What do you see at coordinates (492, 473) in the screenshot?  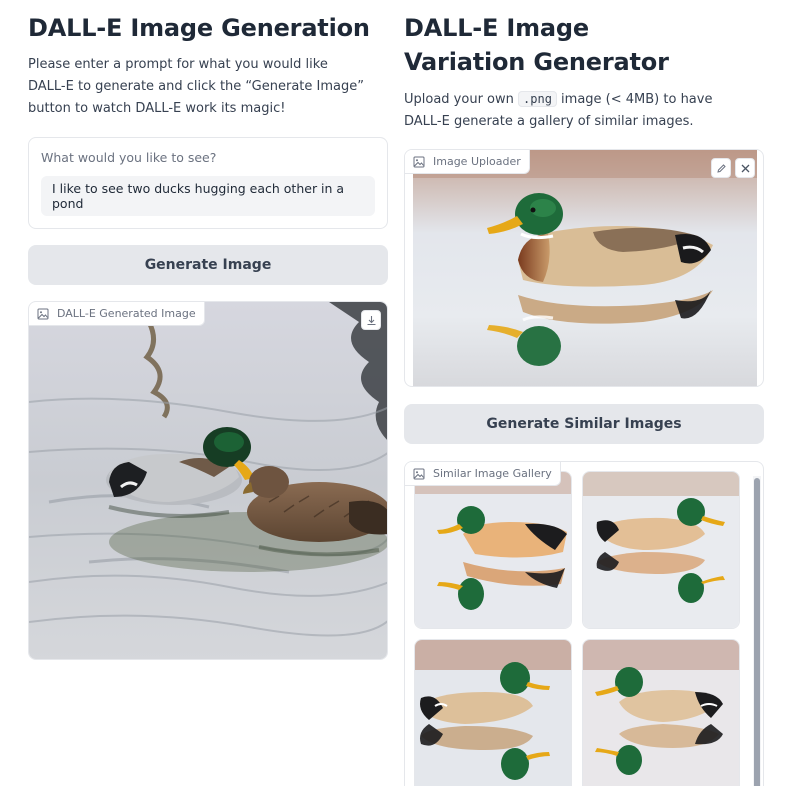 I see `gallery-label-text: Similar Image Gallery` at bounding box center [492, 473].